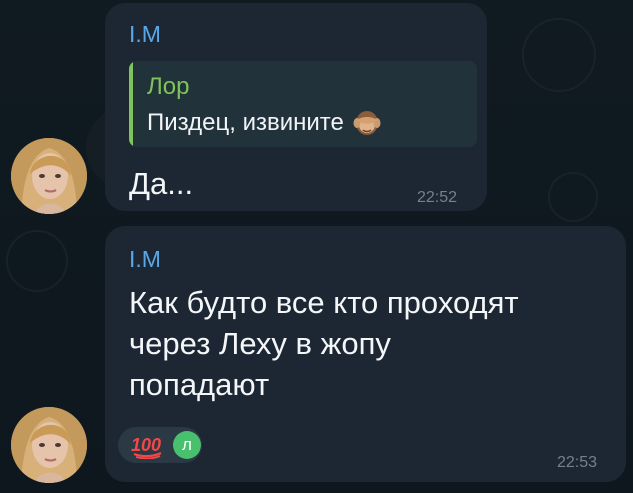  Describe the element at coordinates (577, 462) in the screenshot. I see `message-time: 22:53` at that location.